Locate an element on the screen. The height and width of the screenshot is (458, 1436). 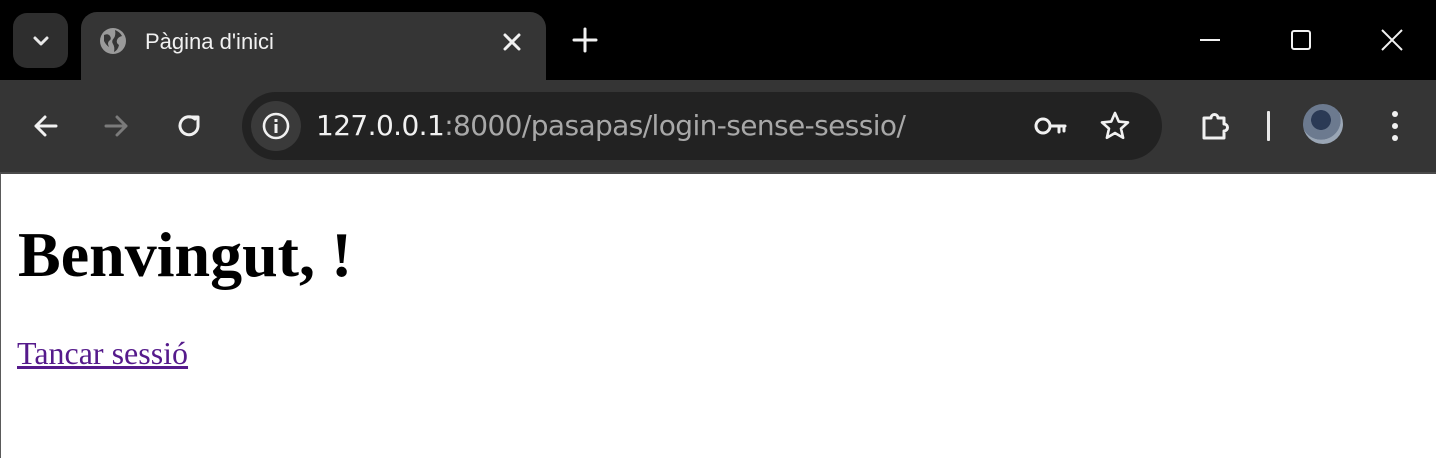
window-edge is located at coordinates (0, 316).